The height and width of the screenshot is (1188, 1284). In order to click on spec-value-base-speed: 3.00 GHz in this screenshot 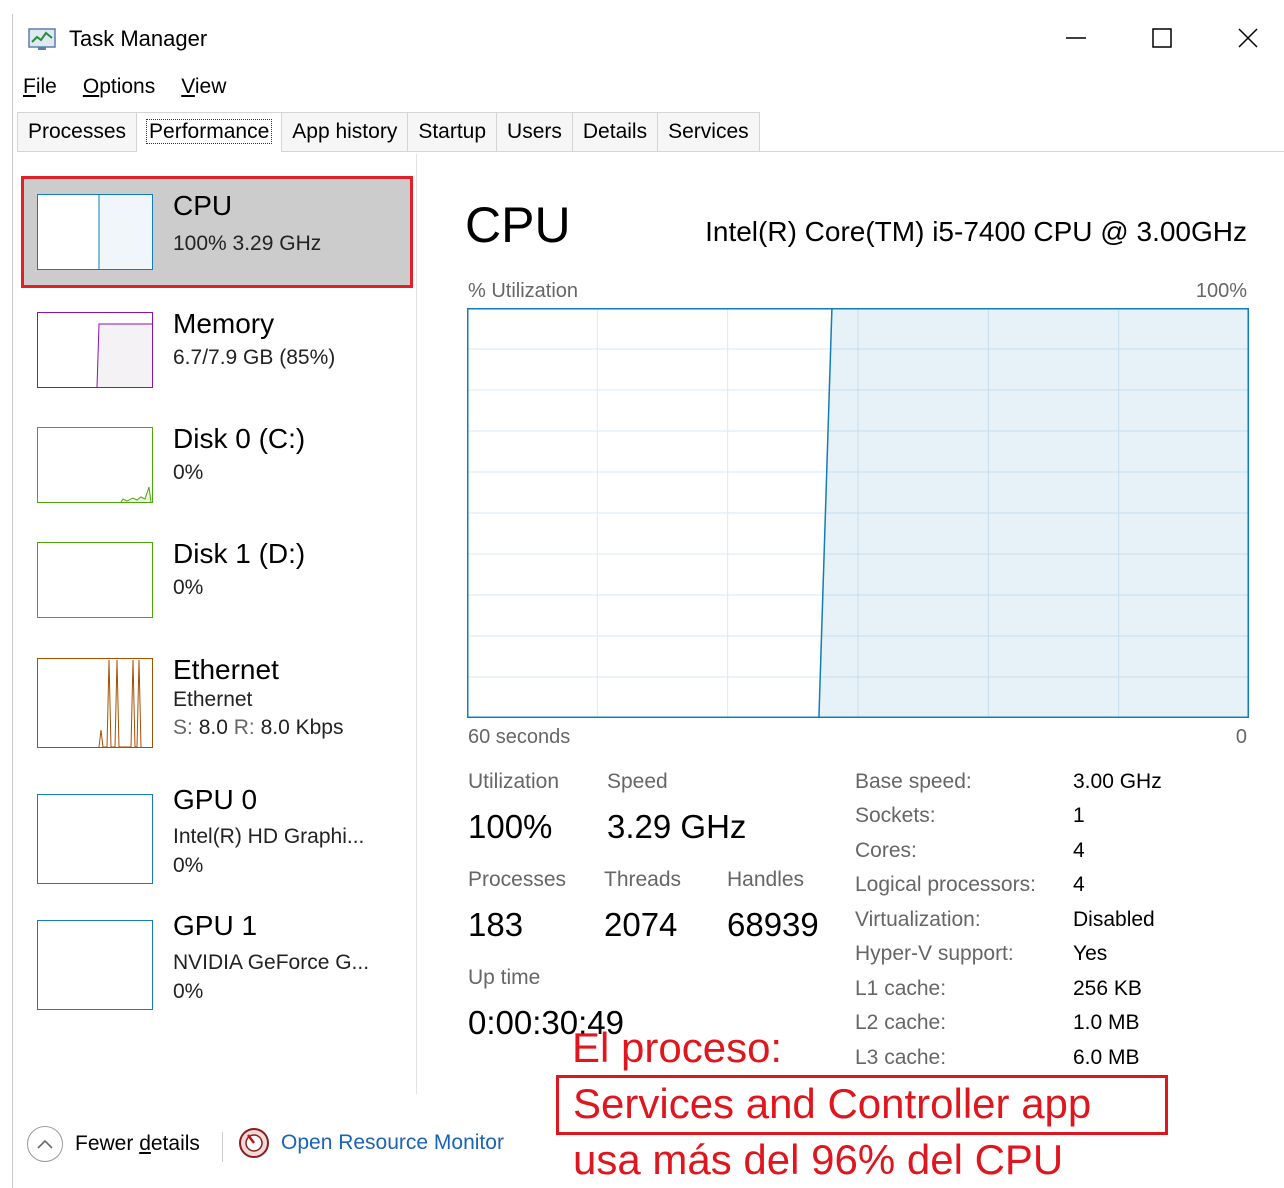, I will do `click(1117, 781)`.